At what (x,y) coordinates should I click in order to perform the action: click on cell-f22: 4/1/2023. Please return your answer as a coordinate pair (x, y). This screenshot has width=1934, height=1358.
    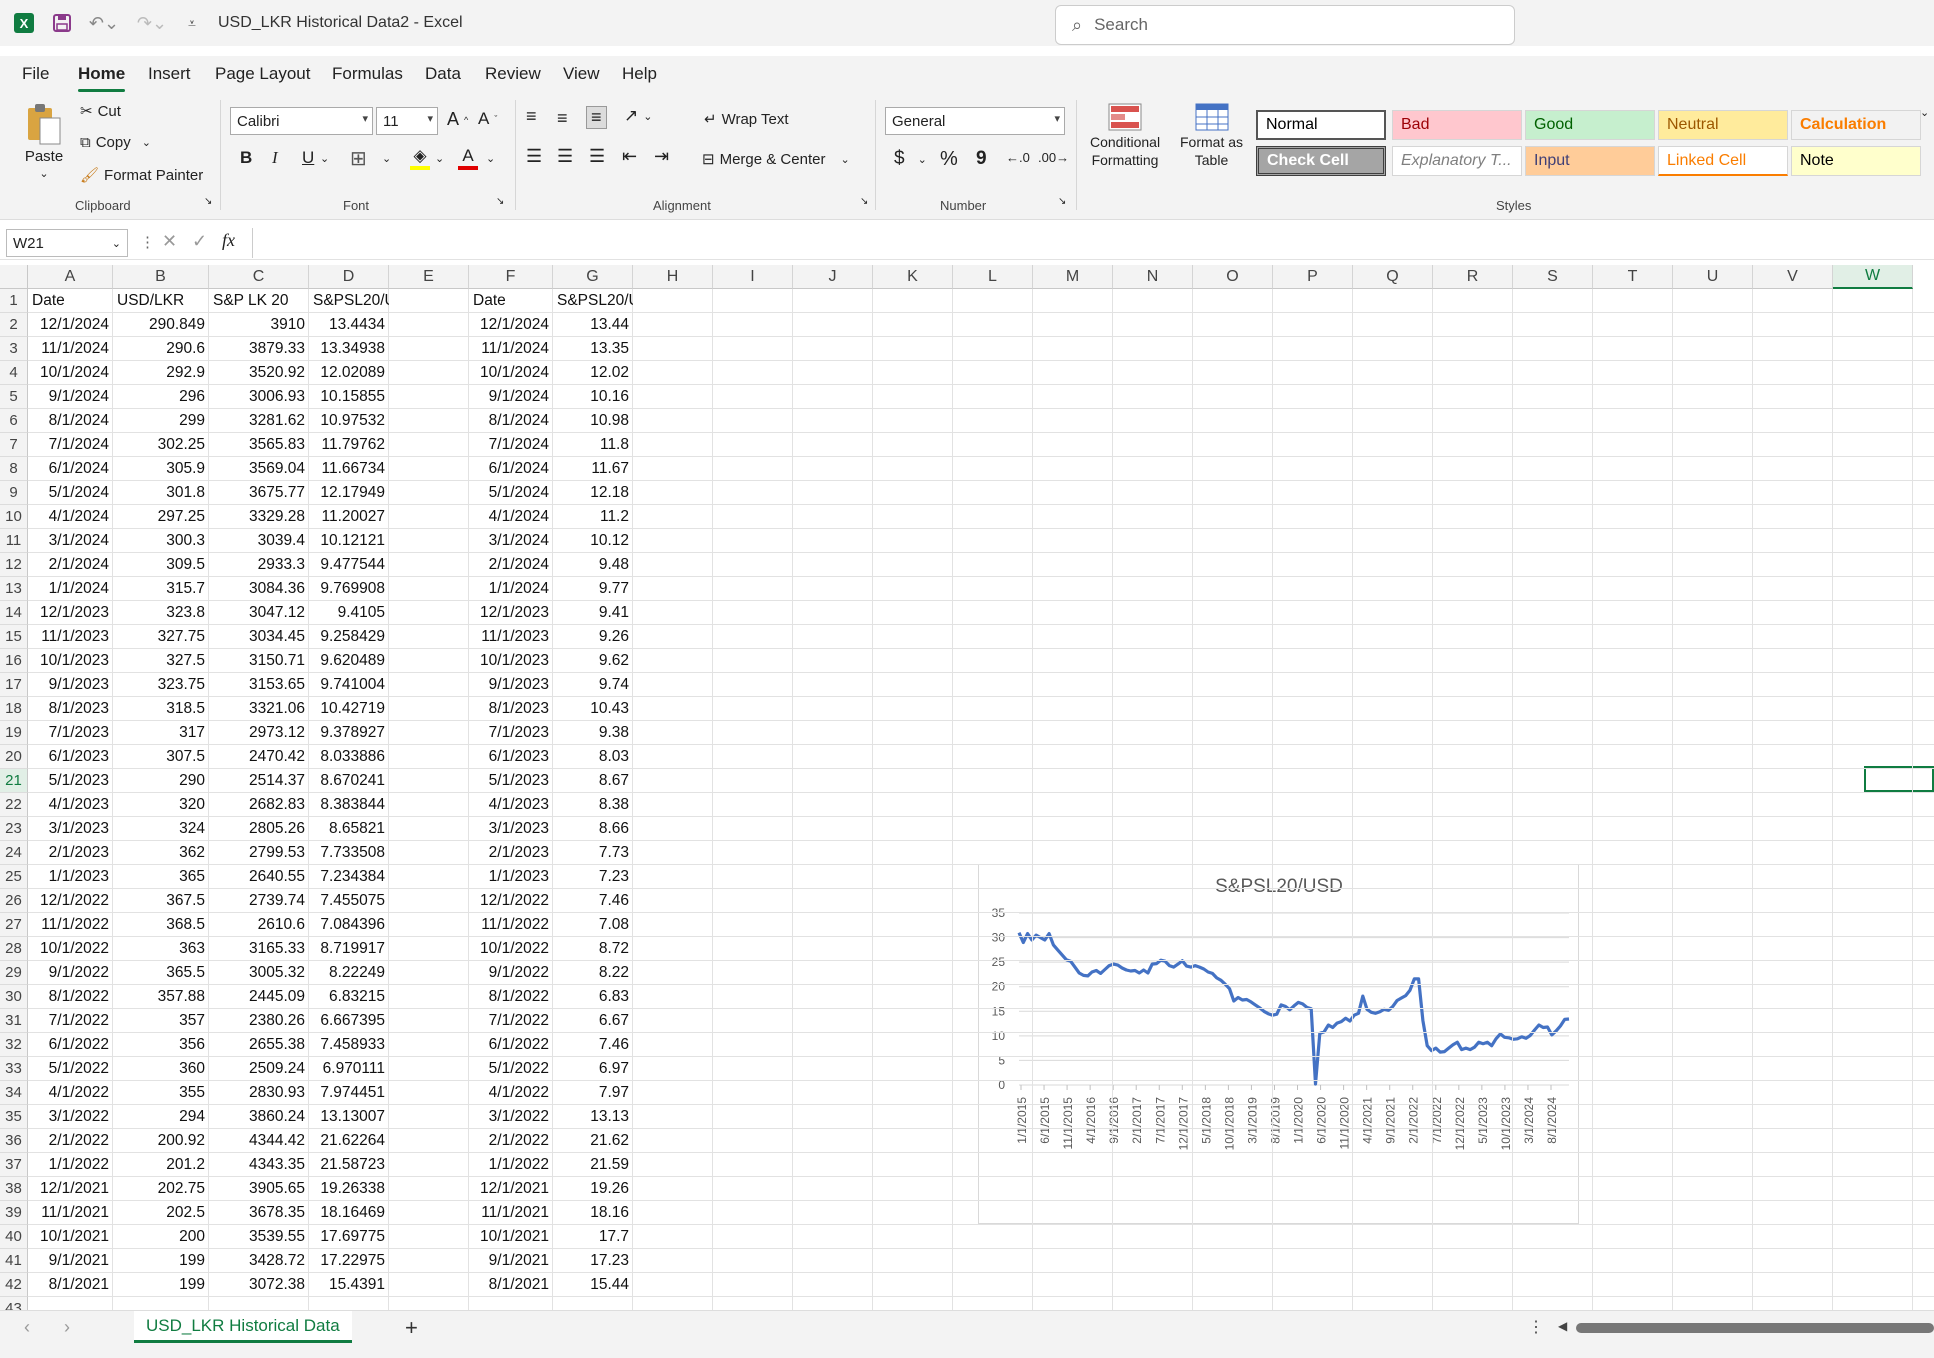
    Looking at the image, I should click on (511, 805).